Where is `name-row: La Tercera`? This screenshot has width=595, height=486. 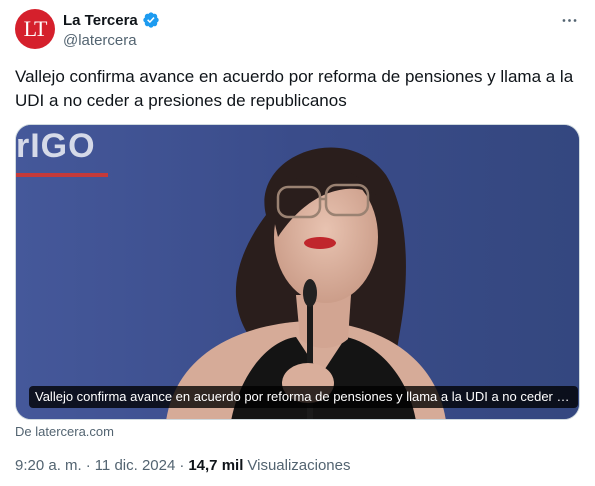
name-row: La Tercera is located at coordinates (111, 20).